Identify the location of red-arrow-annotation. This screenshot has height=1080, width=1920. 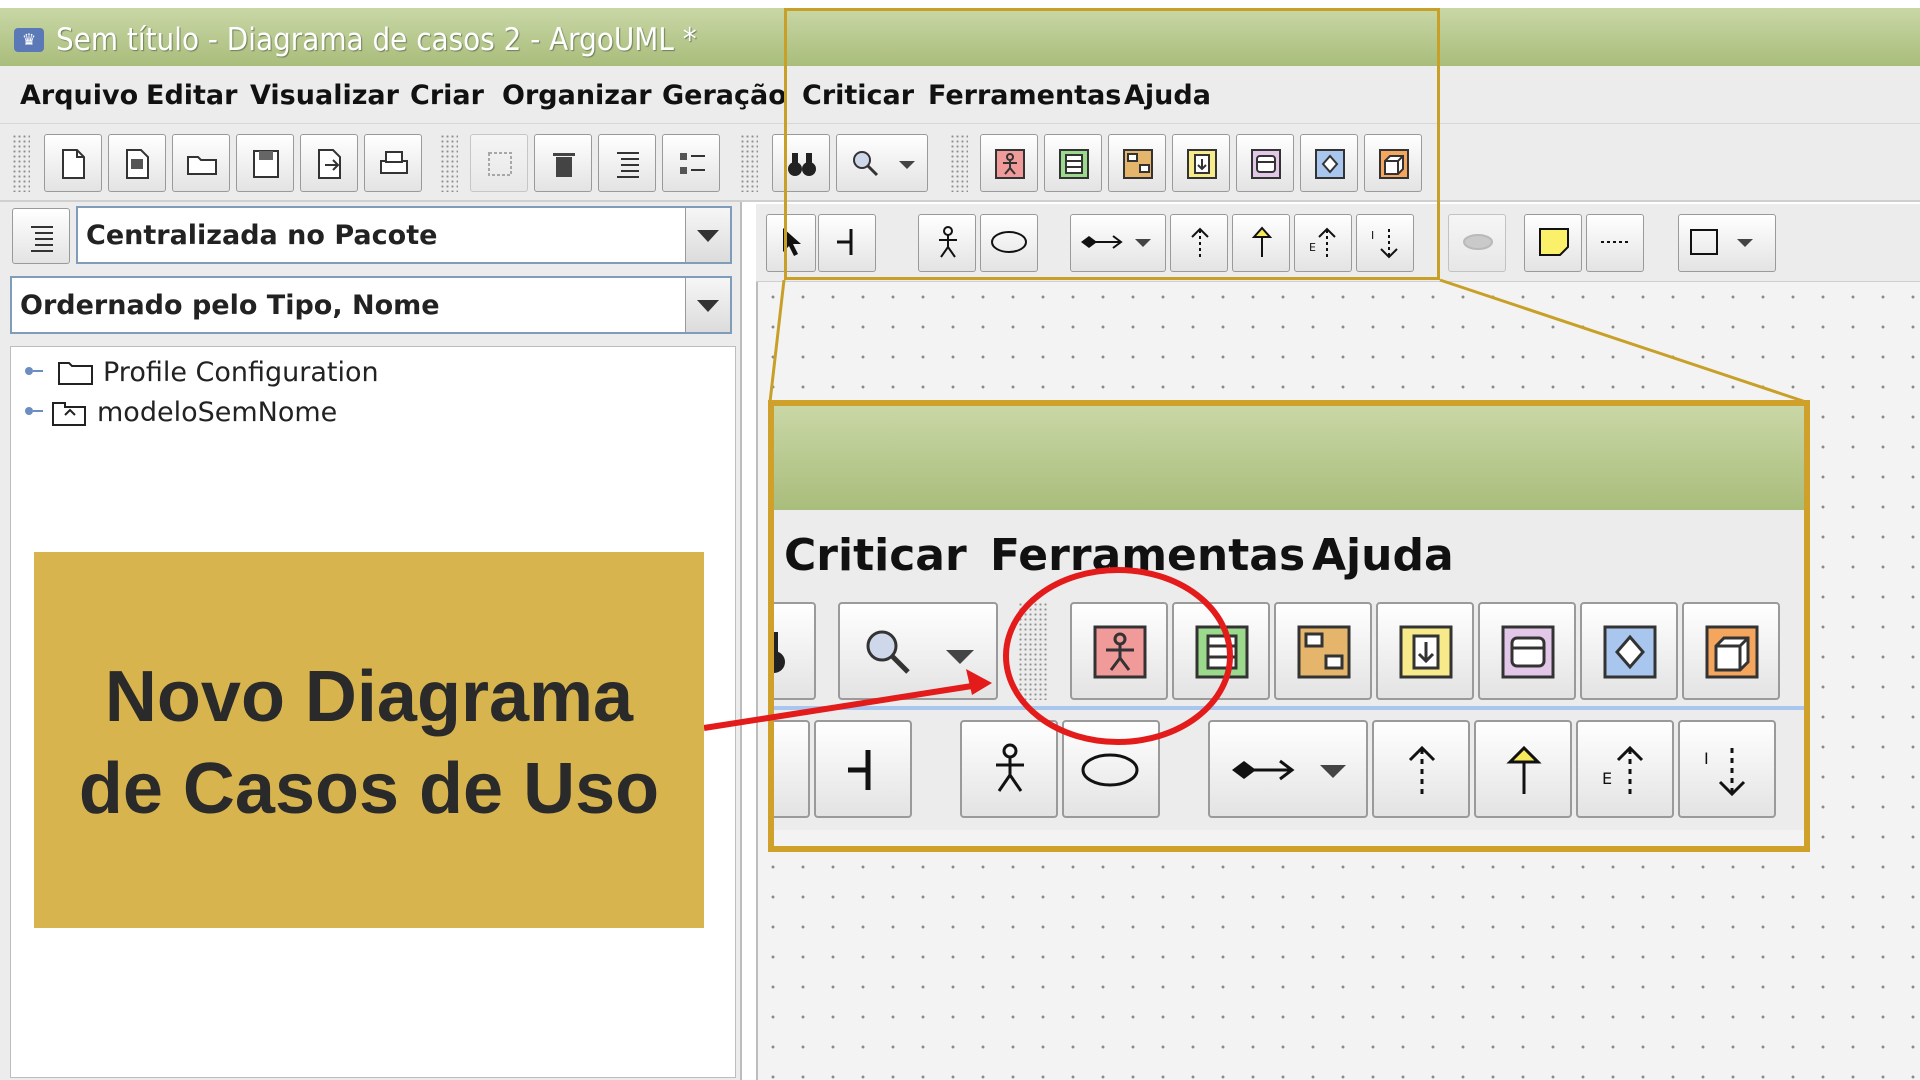
(838, 707).